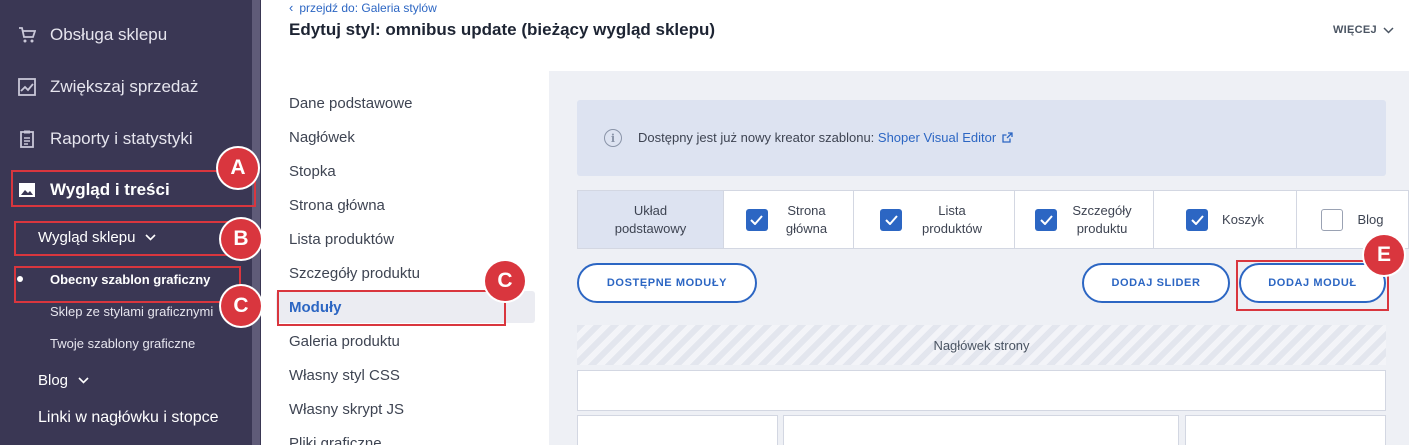  I want to click on nav-item-blog: Blog, so click(63, 380).